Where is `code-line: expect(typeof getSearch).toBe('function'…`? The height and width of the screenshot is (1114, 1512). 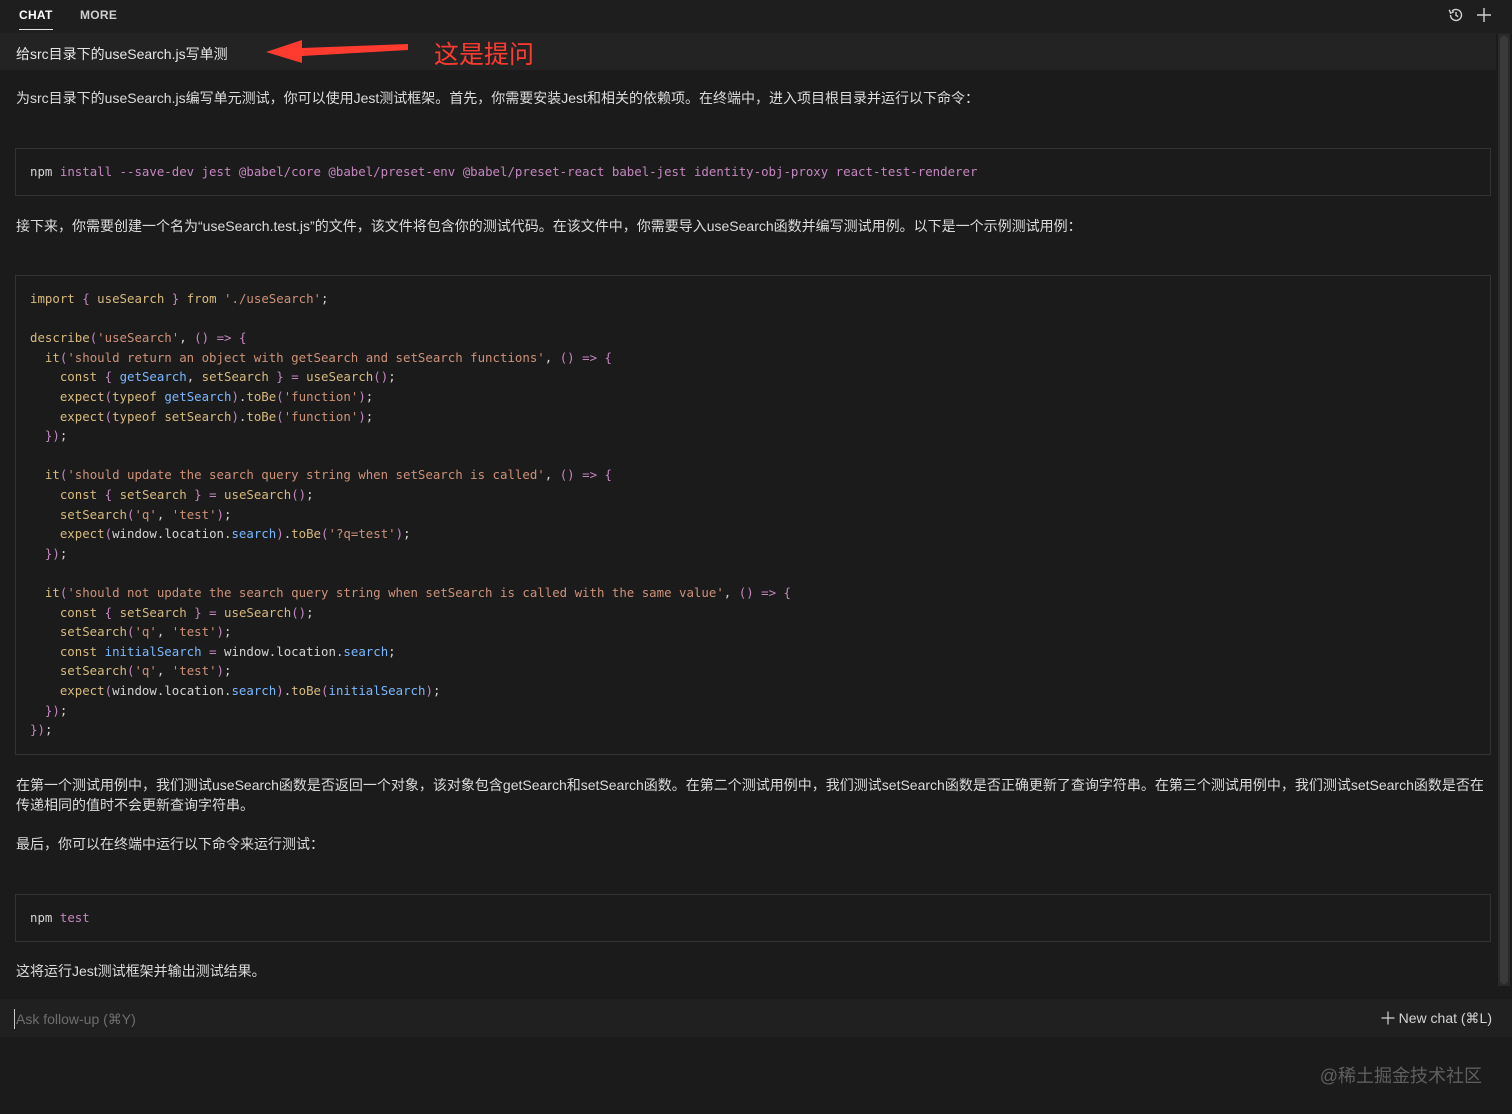
code-line: expect(typeof getSearch).toBe('function'… is located at coordinates (216, 396).